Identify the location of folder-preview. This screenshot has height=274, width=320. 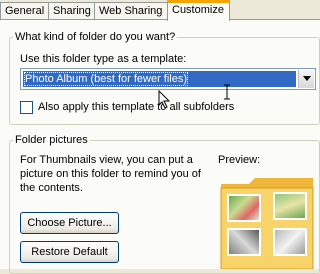
(267, 222).